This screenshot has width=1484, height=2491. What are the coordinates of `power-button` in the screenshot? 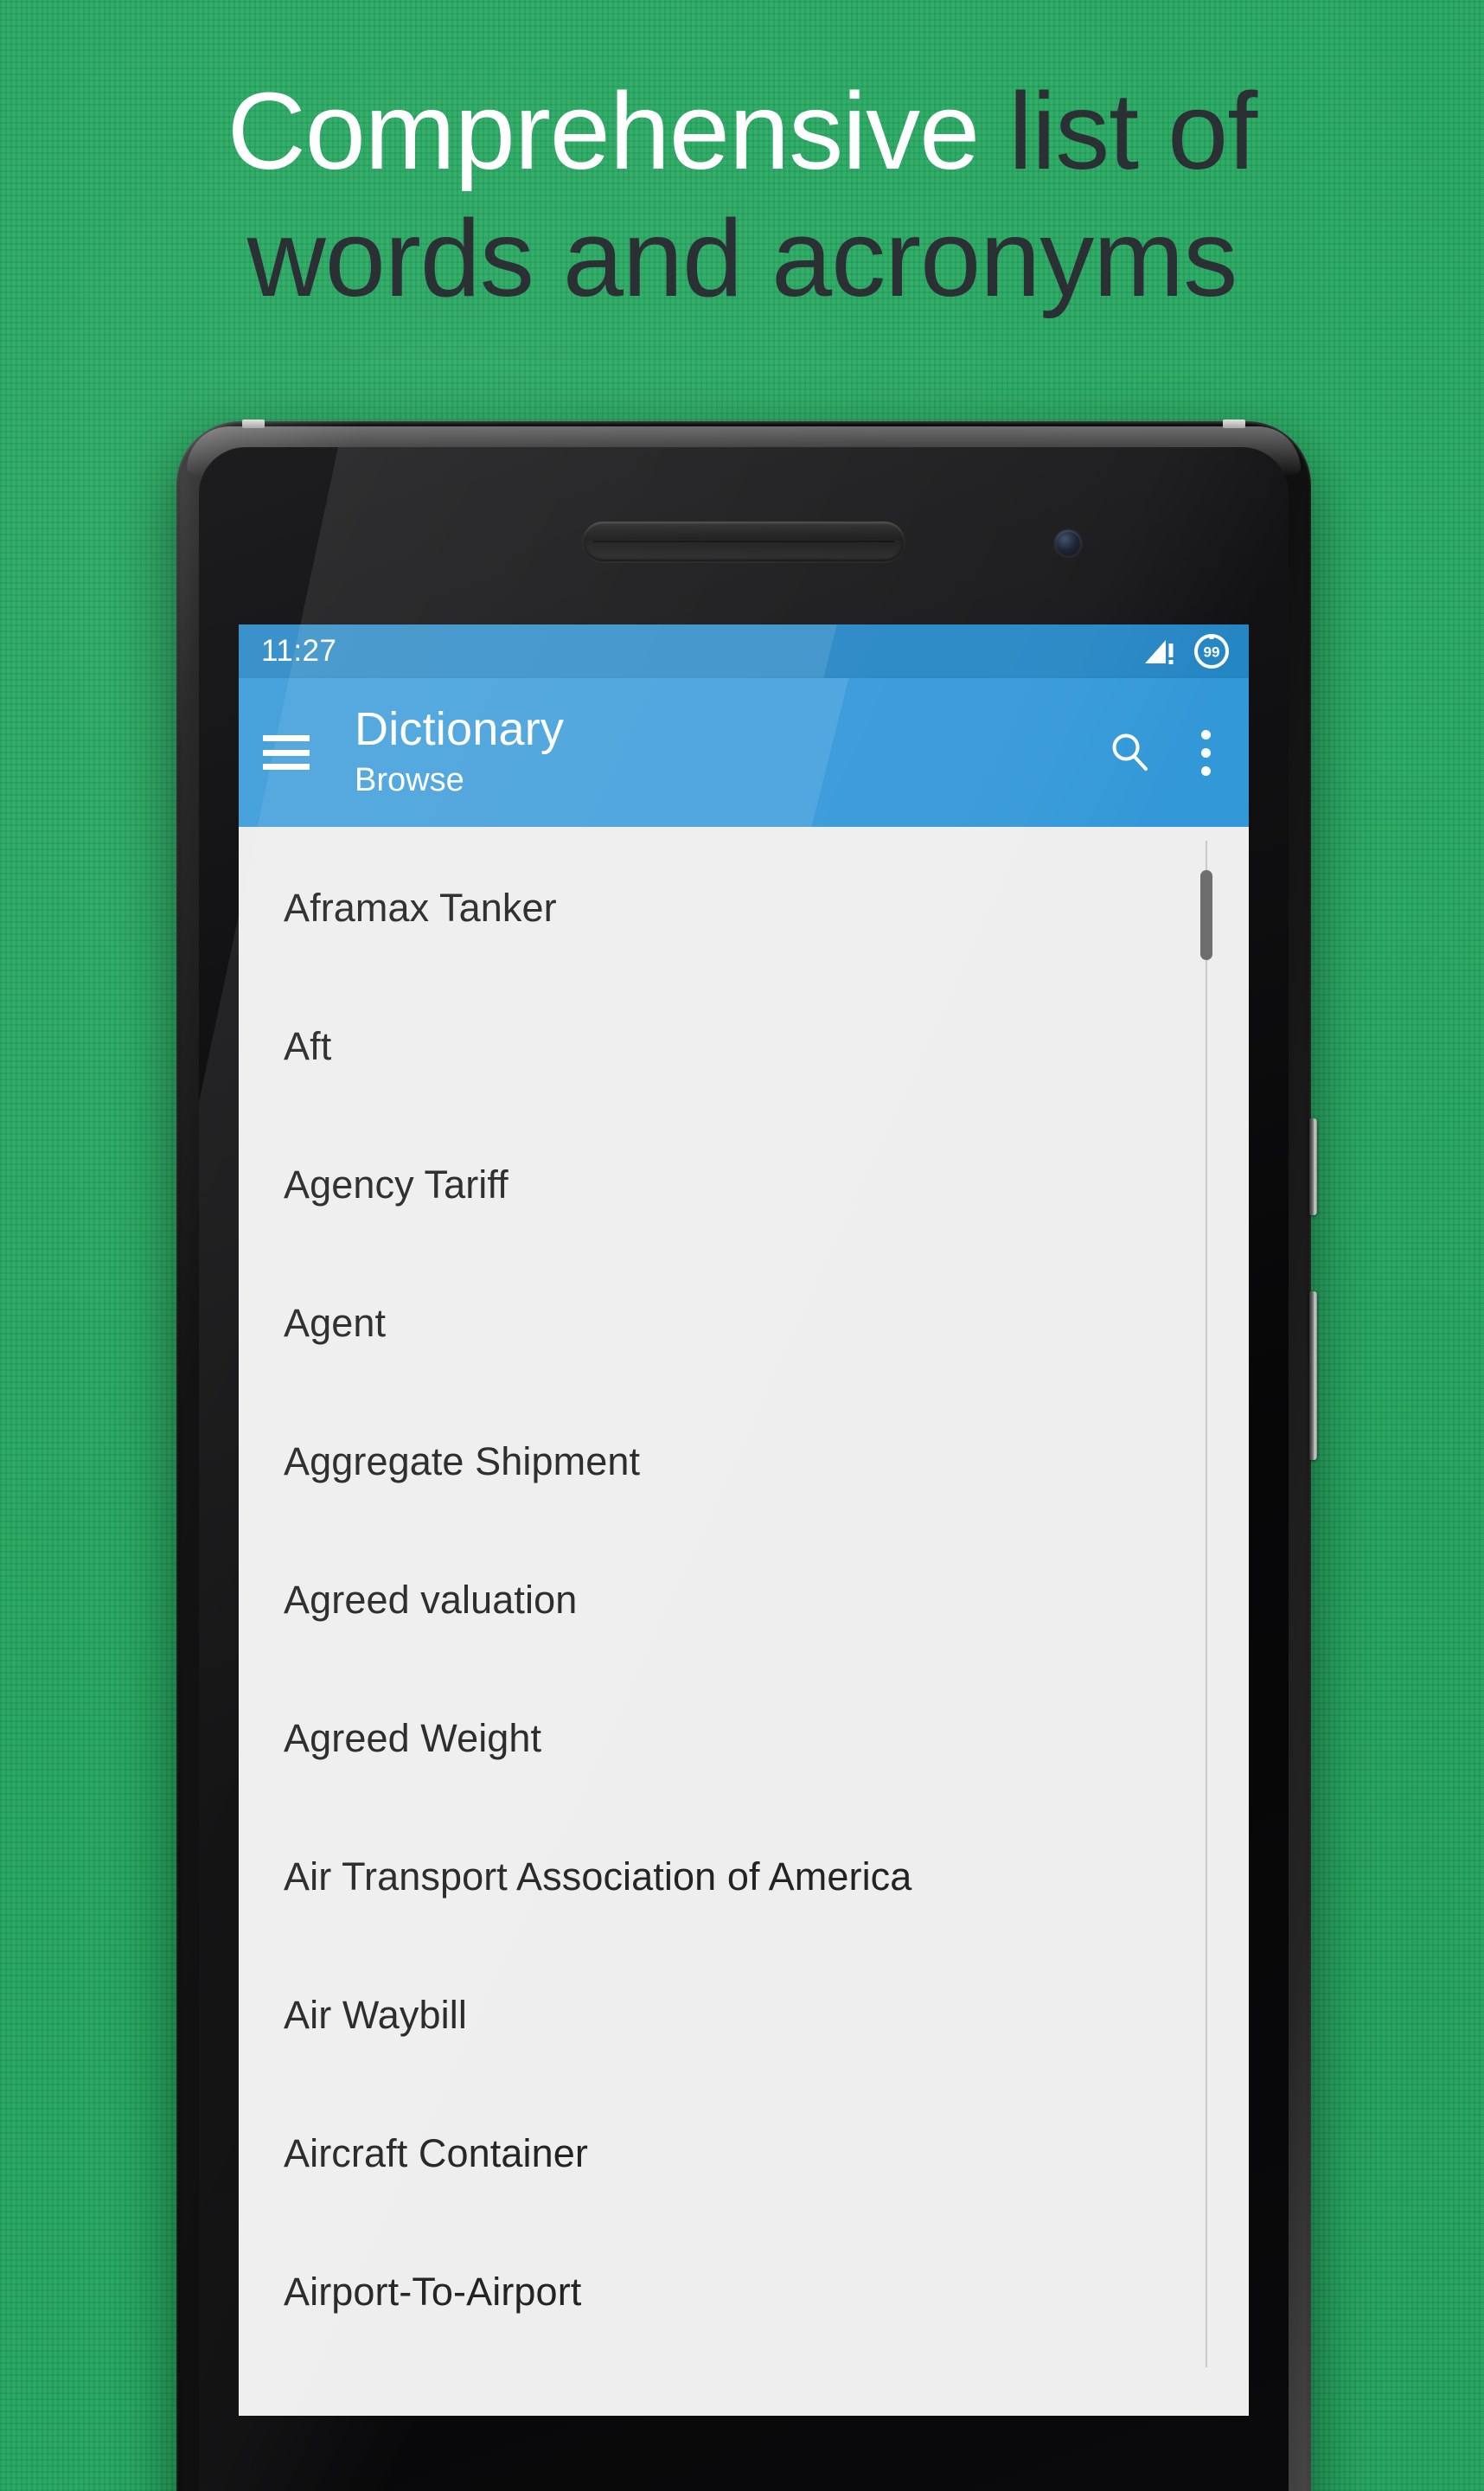 It's located at (1313, 1166).